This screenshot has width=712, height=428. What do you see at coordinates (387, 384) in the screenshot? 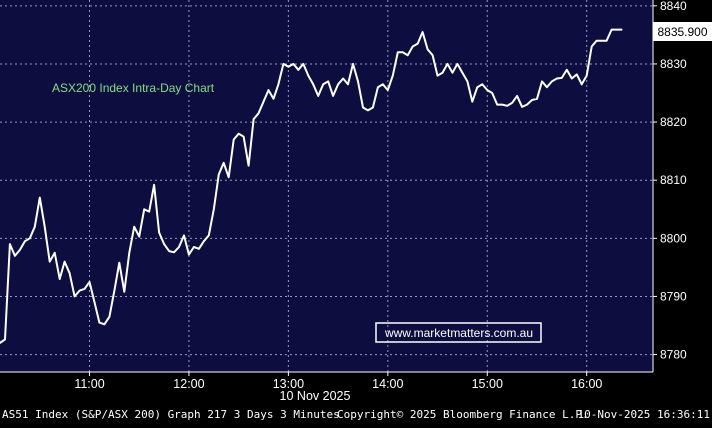
I see `x-tick-label: 14:00` at bounding box center [387, 384].